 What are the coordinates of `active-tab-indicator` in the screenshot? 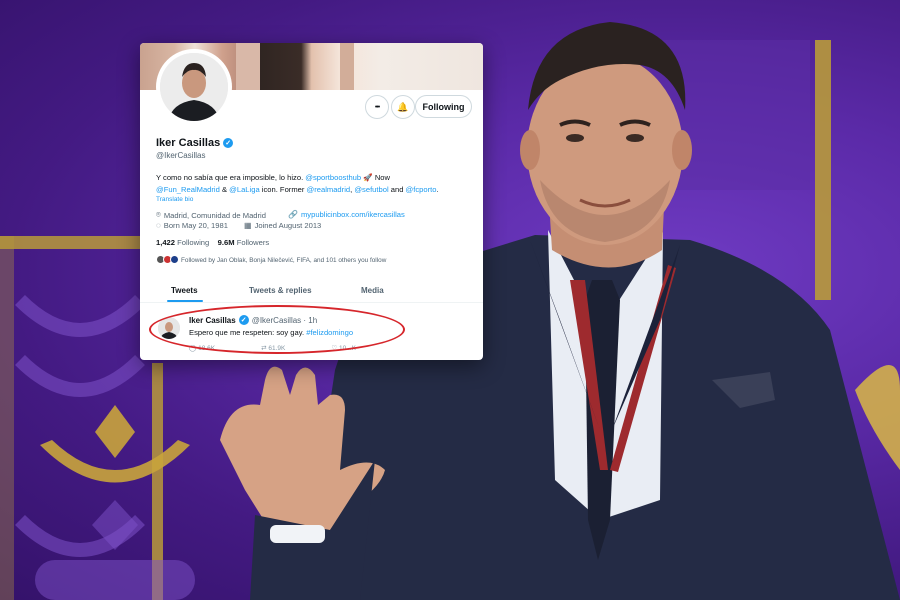 It's located at (185, 301).